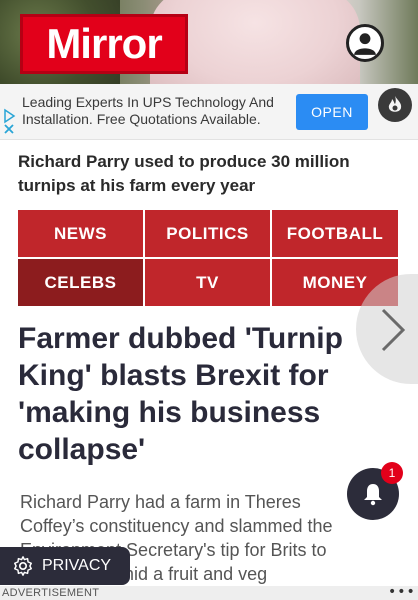  Describe the element at coordinates (207, 282) in the screenshot. I see `nav-item-tv: TV` at that location.